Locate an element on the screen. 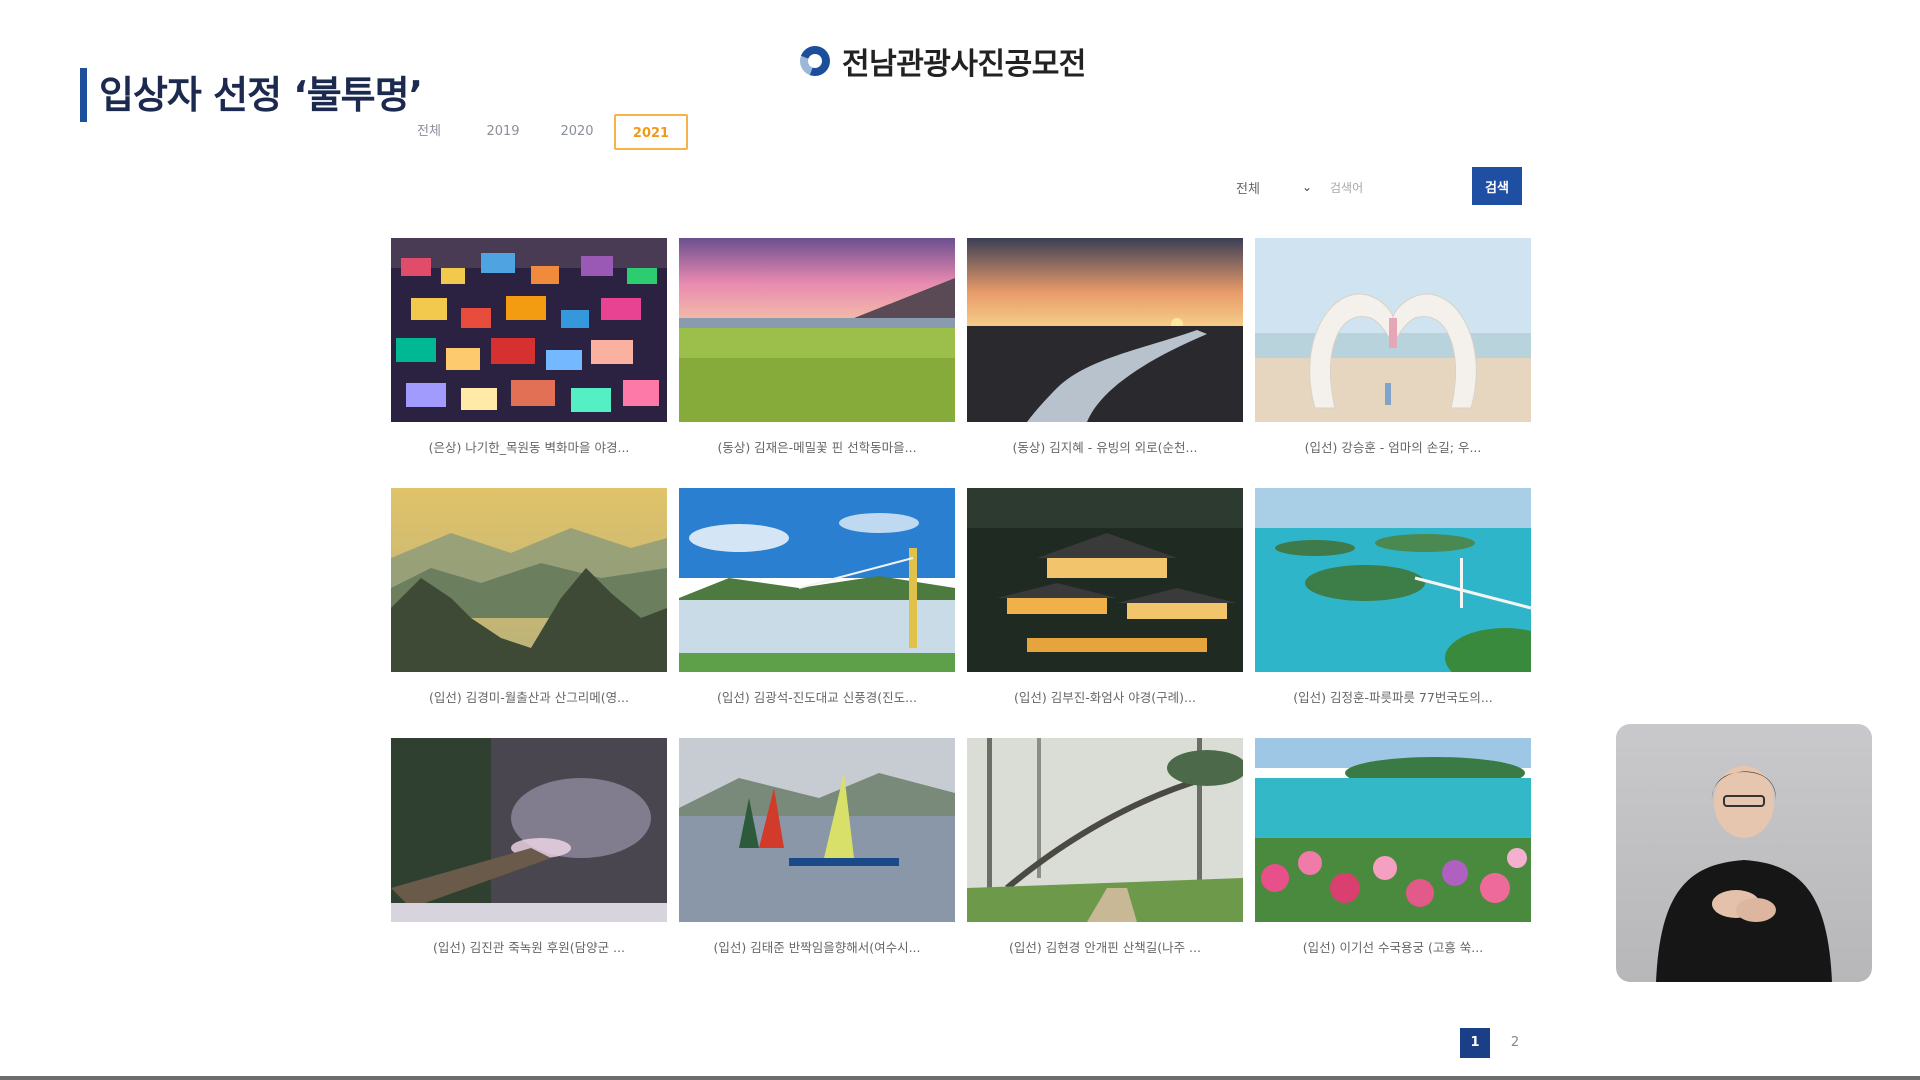 This screenshot has height=1080, width=1920. page-2-button: 2 is located at coordinates (1515, 1043).